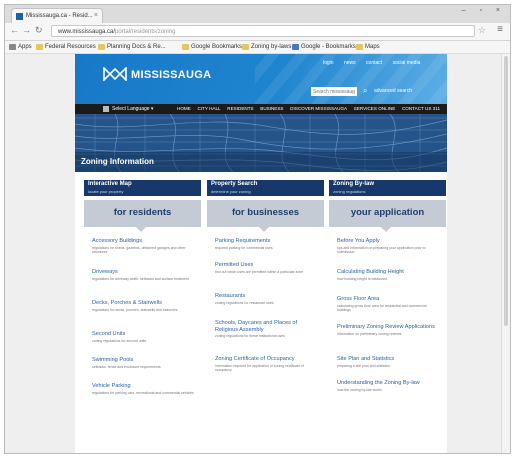 This screenshot has width=513, height=456. I want to click on nav-item-residents: RESIDENTS, so click(240, 108).